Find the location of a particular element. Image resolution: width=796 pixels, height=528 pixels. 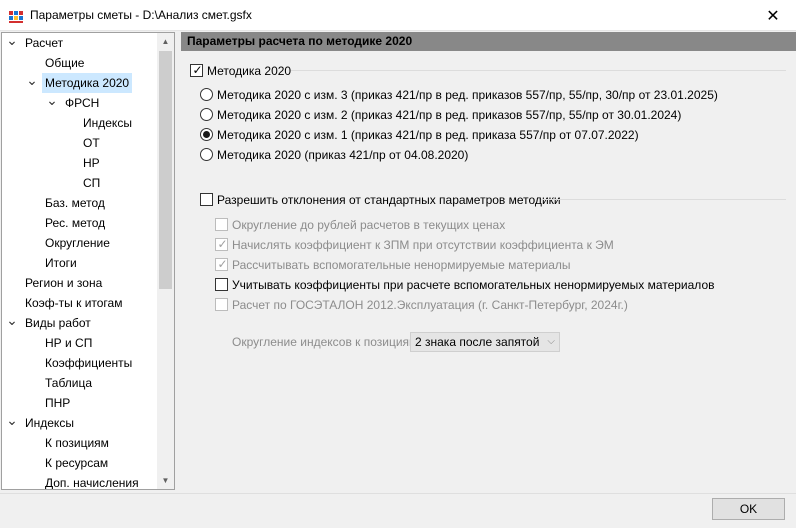

scroll-down-icon: ▼ is located at coordinates (165, 480).